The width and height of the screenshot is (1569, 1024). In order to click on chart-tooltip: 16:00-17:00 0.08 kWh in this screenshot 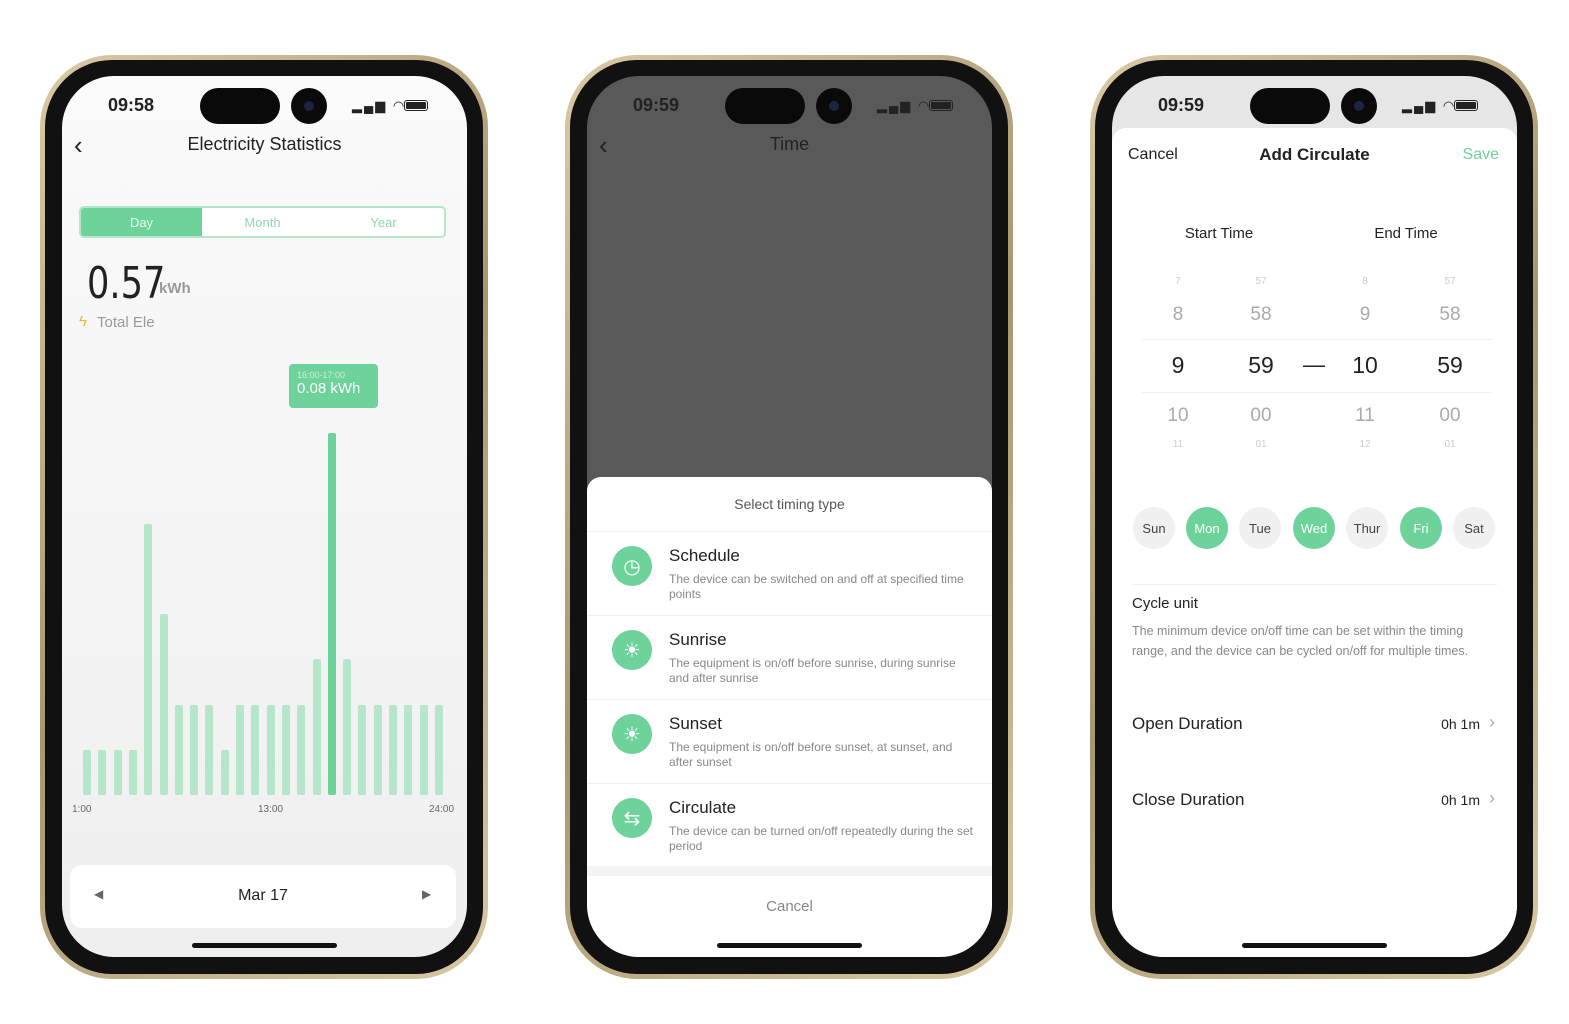, I will do `click(333, 386)`.